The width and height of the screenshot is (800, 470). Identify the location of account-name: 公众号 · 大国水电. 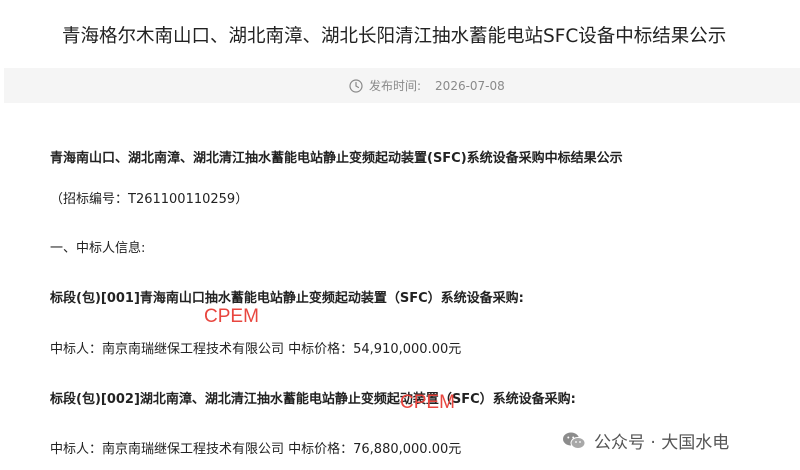
(662, 443).